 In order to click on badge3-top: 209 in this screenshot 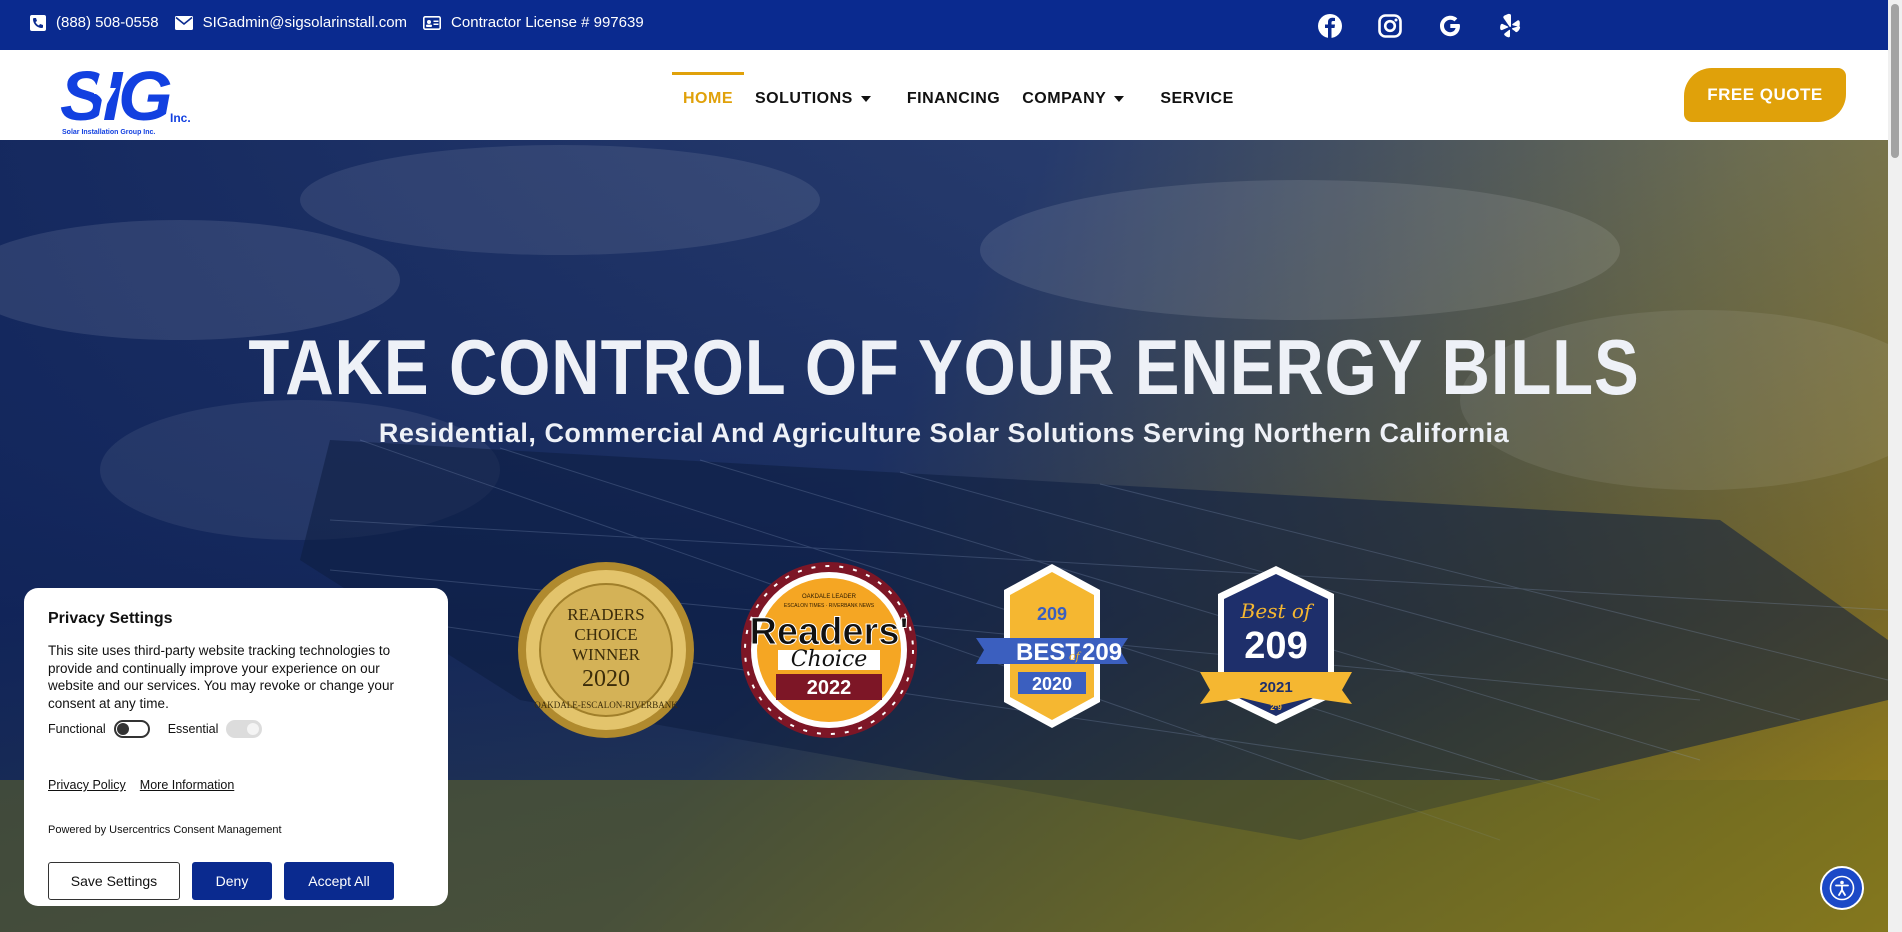, I will do `click(1052, 614)`.